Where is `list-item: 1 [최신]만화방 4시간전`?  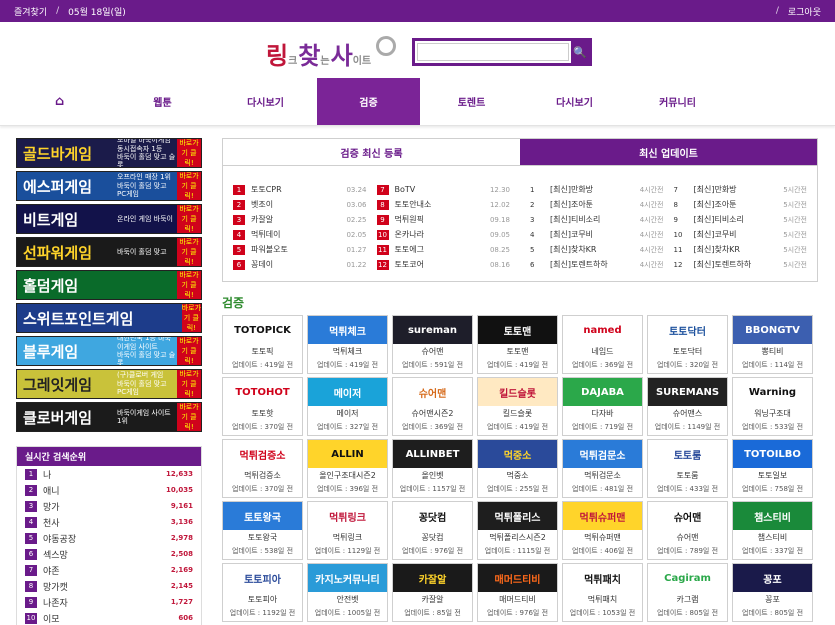 list-item: 1 [최신]만화방 4시간전 is located at coordinates (597, 189).